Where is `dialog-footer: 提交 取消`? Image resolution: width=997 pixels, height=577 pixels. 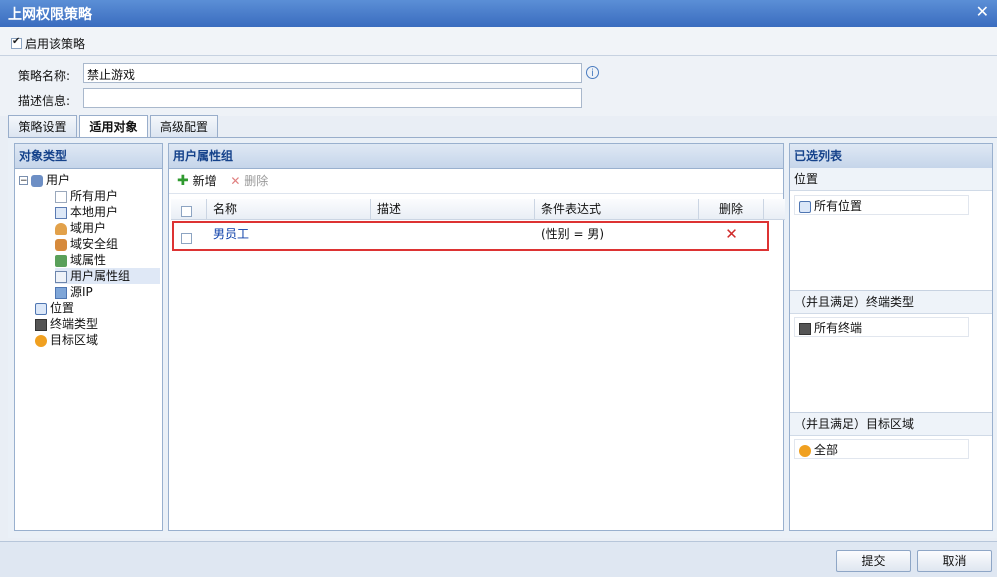 dialog-footer: 提交 取消 is located at coordinates (498, 559).